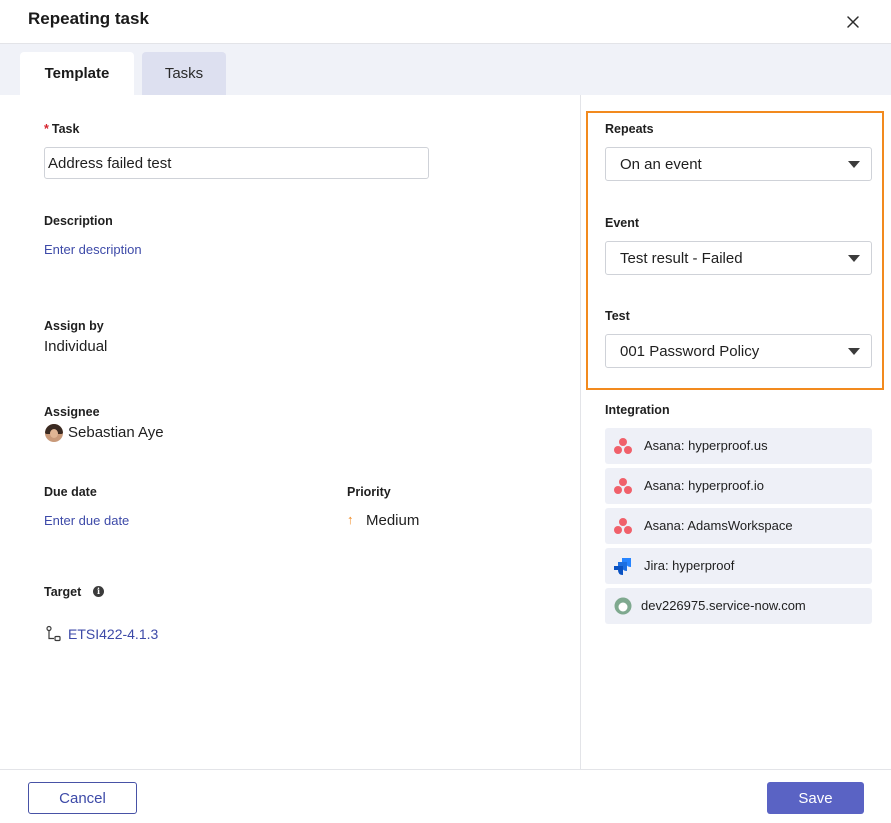 The image size is (891, 823). I want to click on integration-label-text: Jira: hyperproof, so click(689, 565).